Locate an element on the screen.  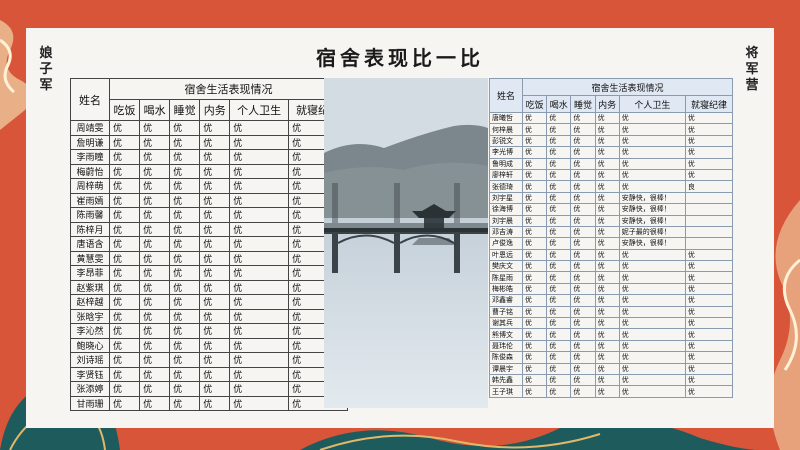
student-name: 赵紫琪 is located at coordinates (90, 287).